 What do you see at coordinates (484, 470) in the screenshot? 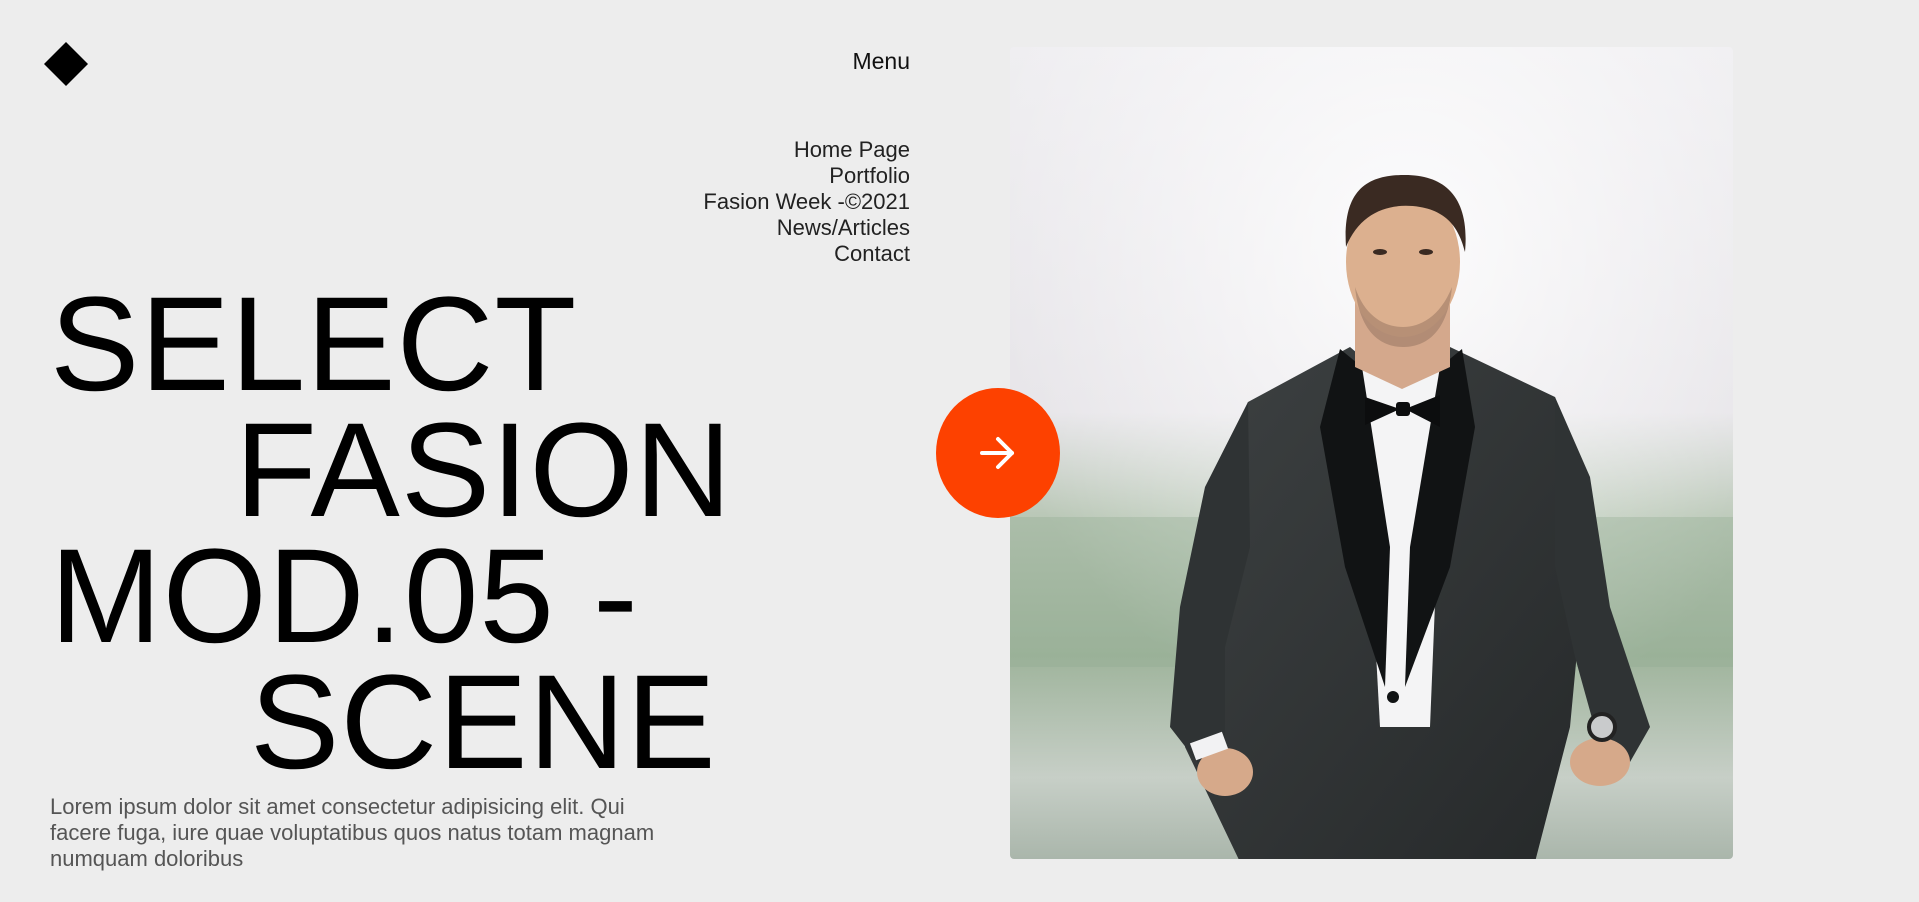
I see `headline-line-2: FASION` at bounding box center [484, 470].